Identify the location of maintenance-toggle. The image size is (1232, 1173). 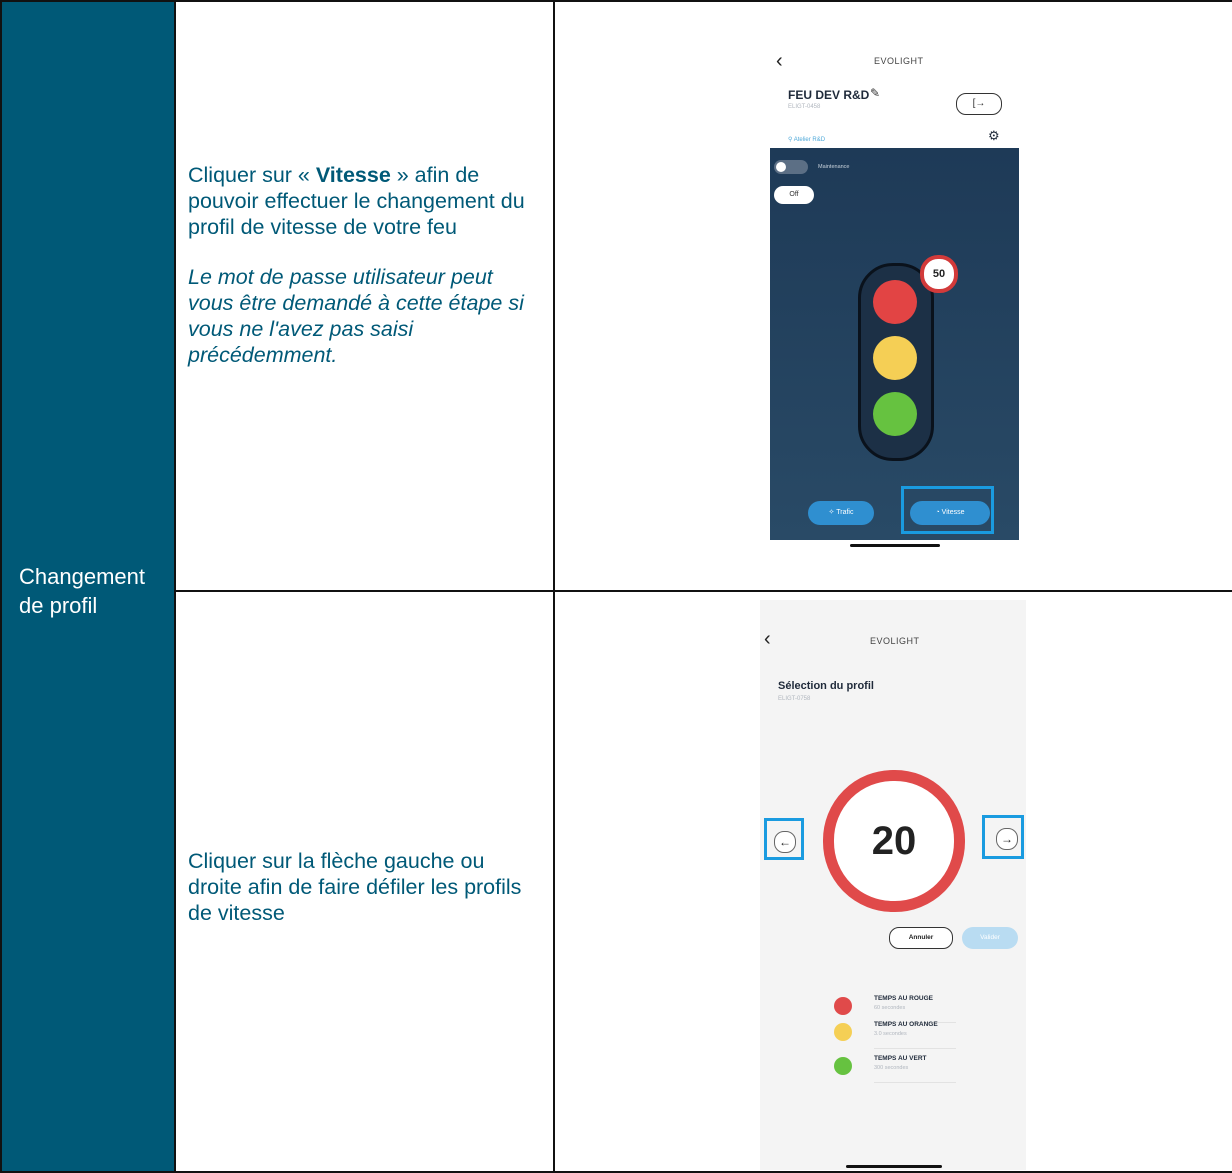
(791, 167).